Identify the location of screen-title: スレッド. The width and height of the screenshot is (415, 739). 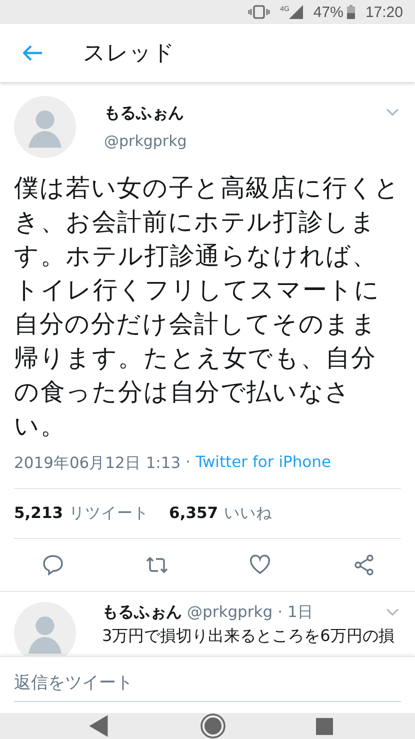
(129, 54).